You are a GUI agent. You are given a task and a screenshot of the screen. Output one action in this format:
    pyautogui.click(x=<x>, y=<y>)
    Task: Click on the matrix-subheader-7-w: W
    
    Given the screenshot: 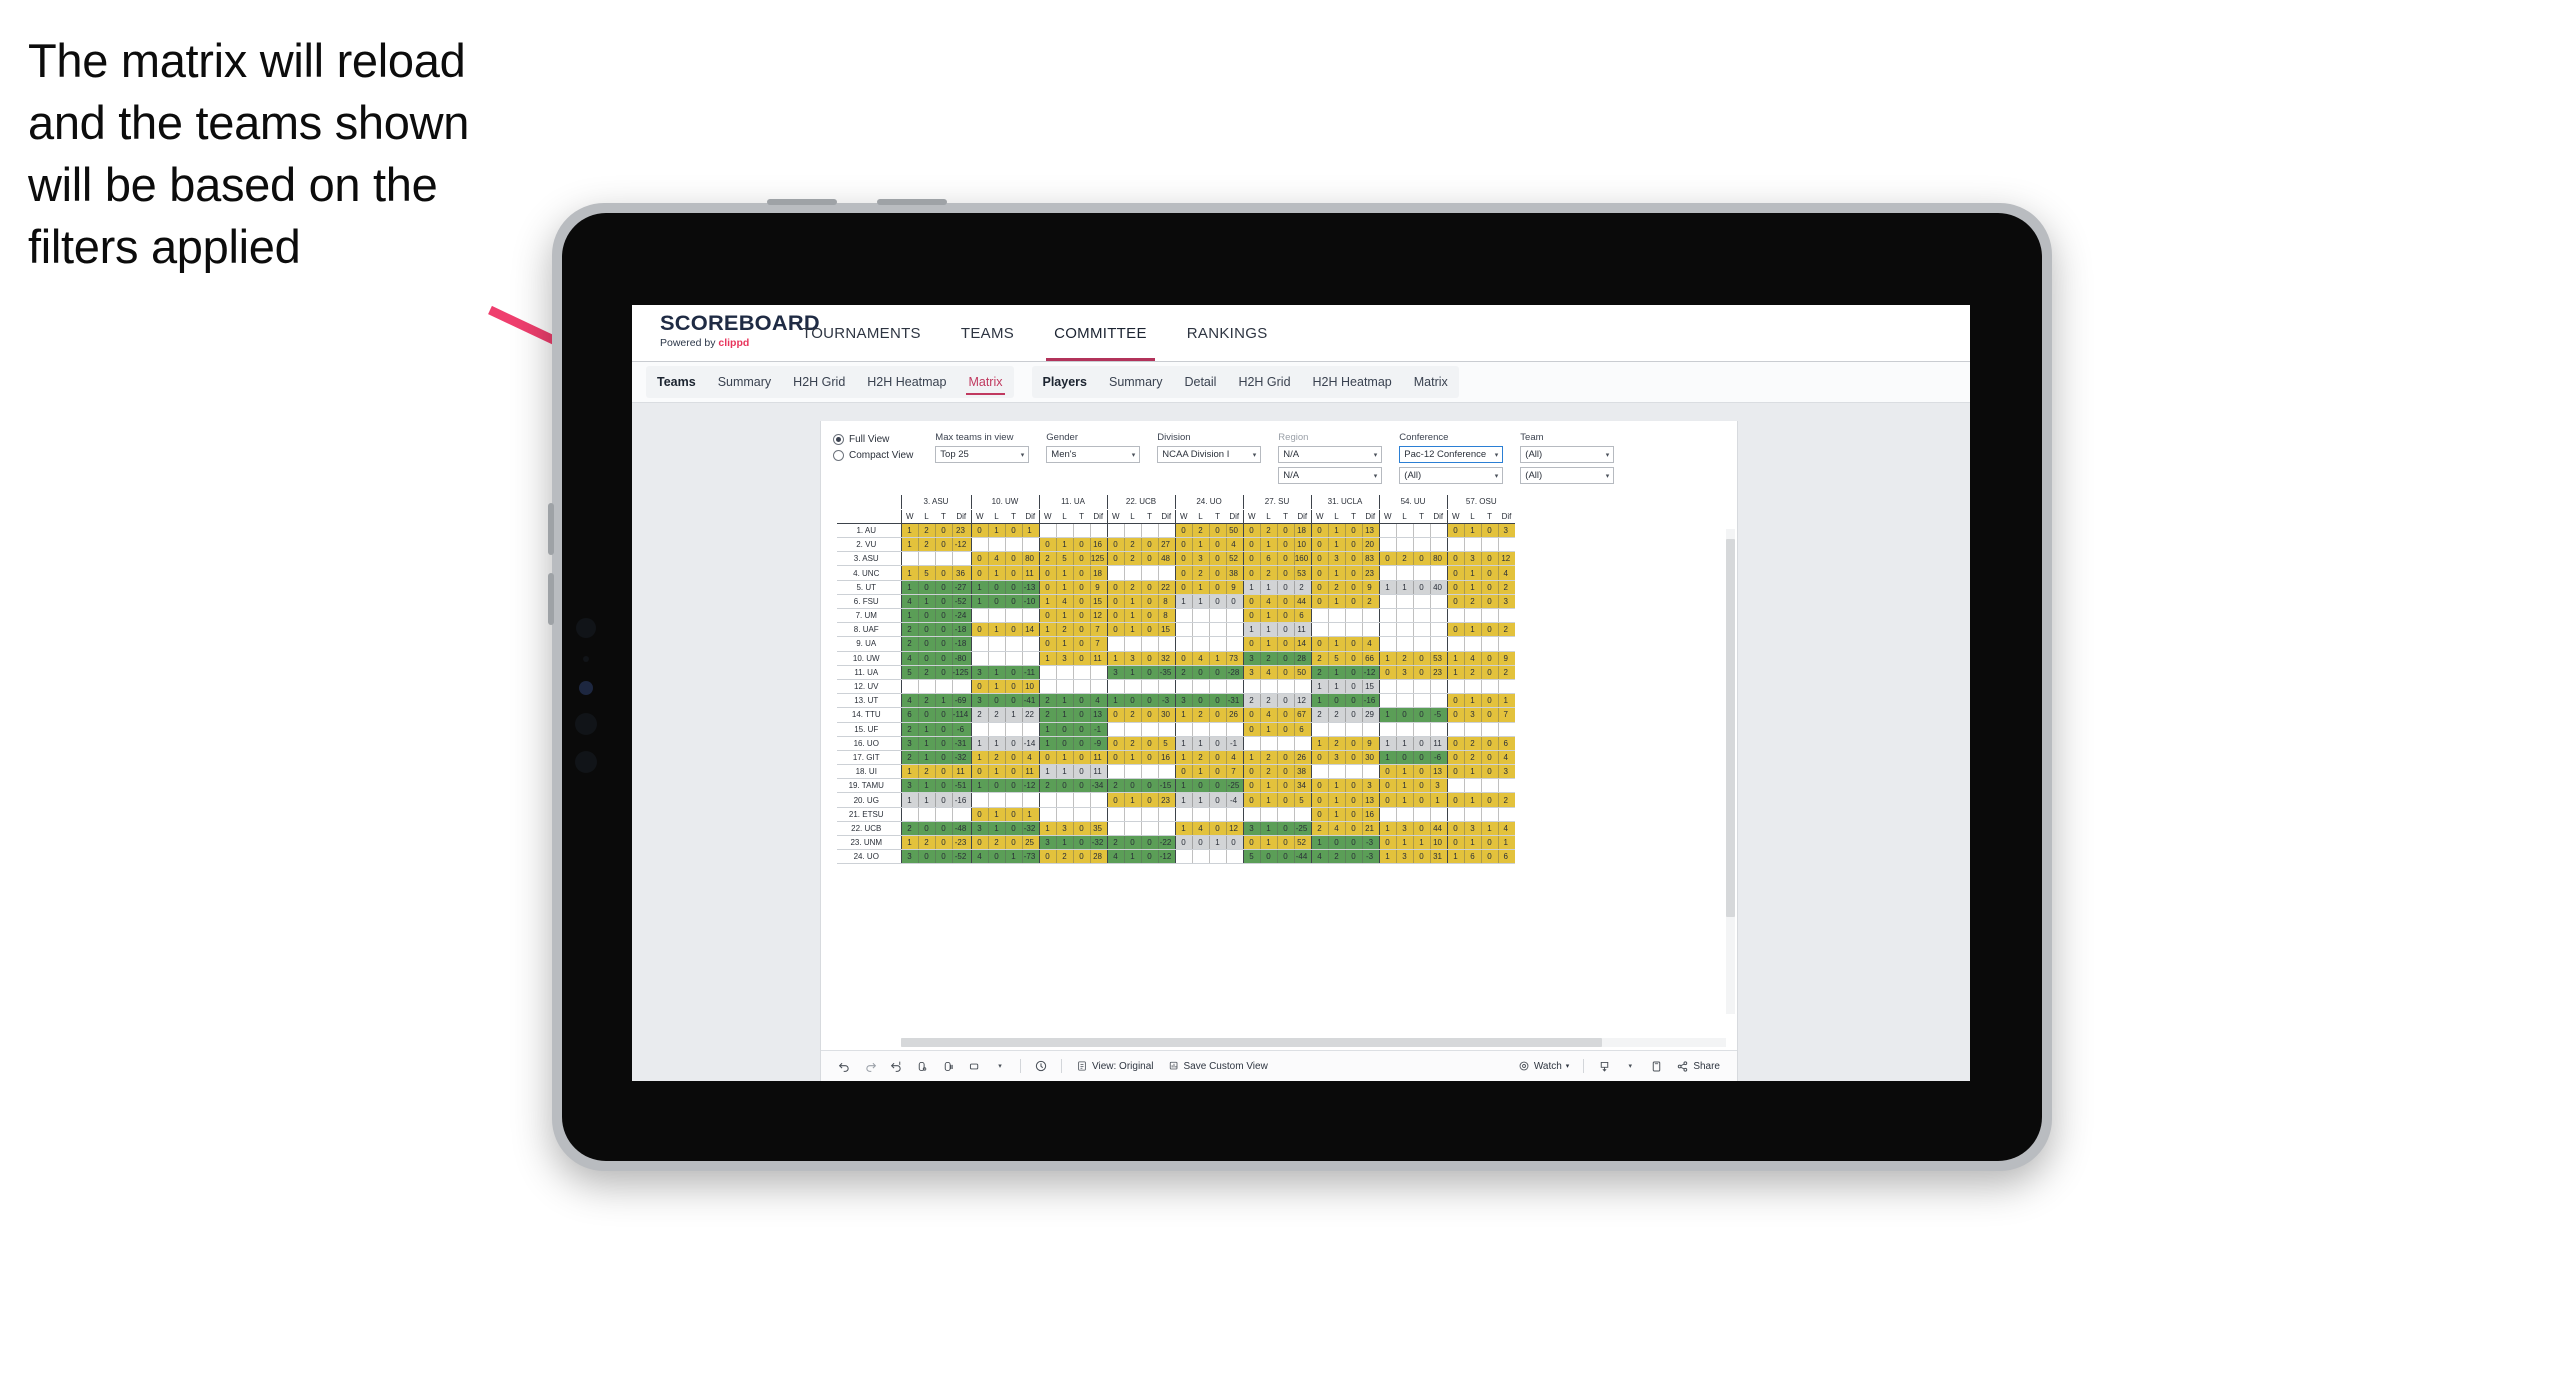 What is the action you would take?
    pyautogui.click(x=1387, y=516)
    